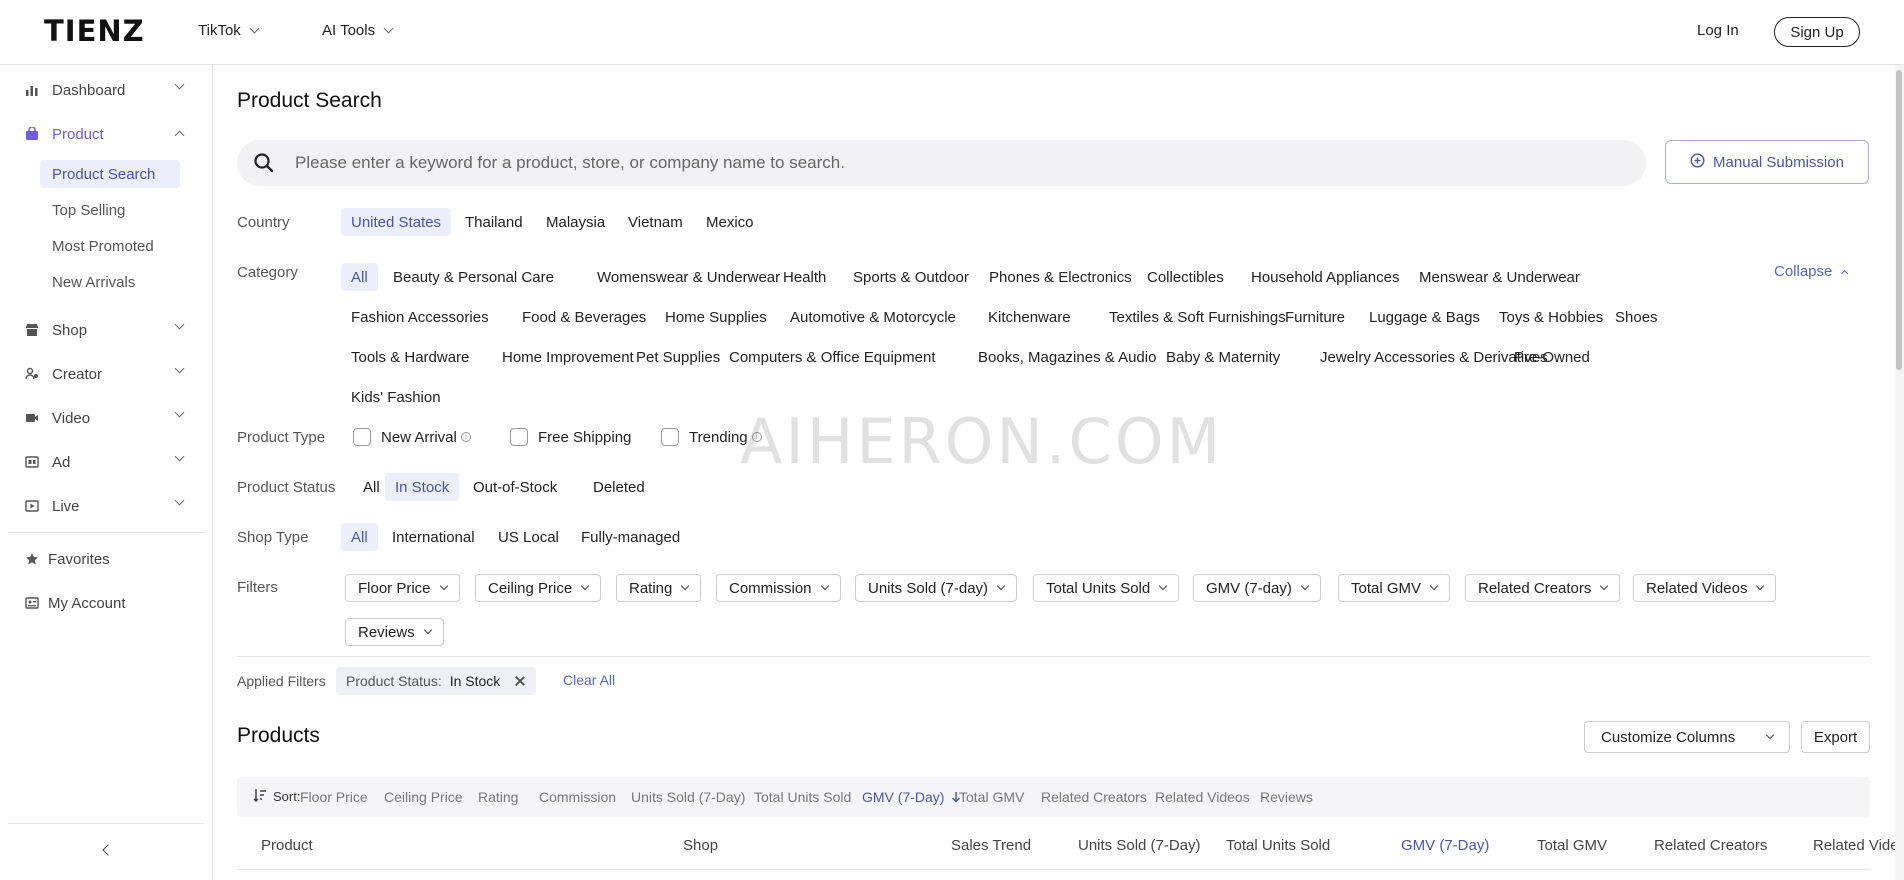 Image resolution: width=1904 pixels, height=880 pixels. I want to click on new-arrival-checkbox: New Arrival i, so click(412, 437).